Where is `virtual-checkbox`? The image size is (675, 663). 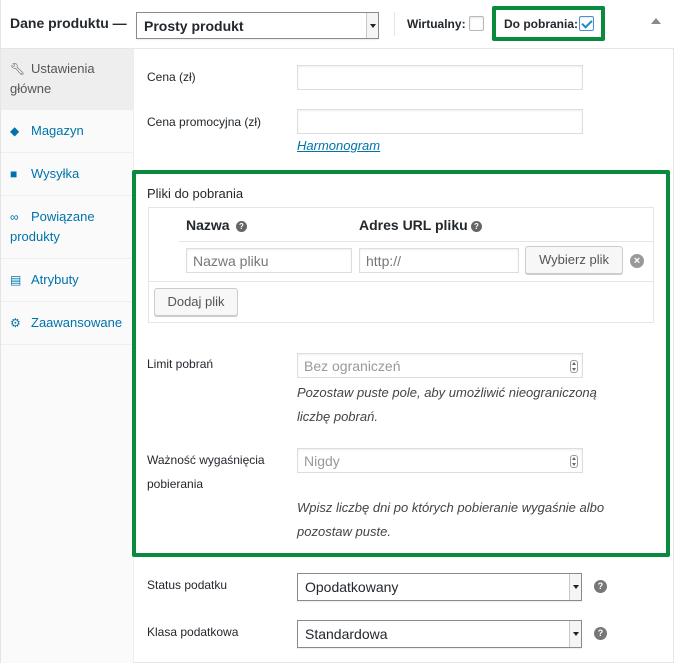
virtual-checkbox is located at coordinates (476, 23).